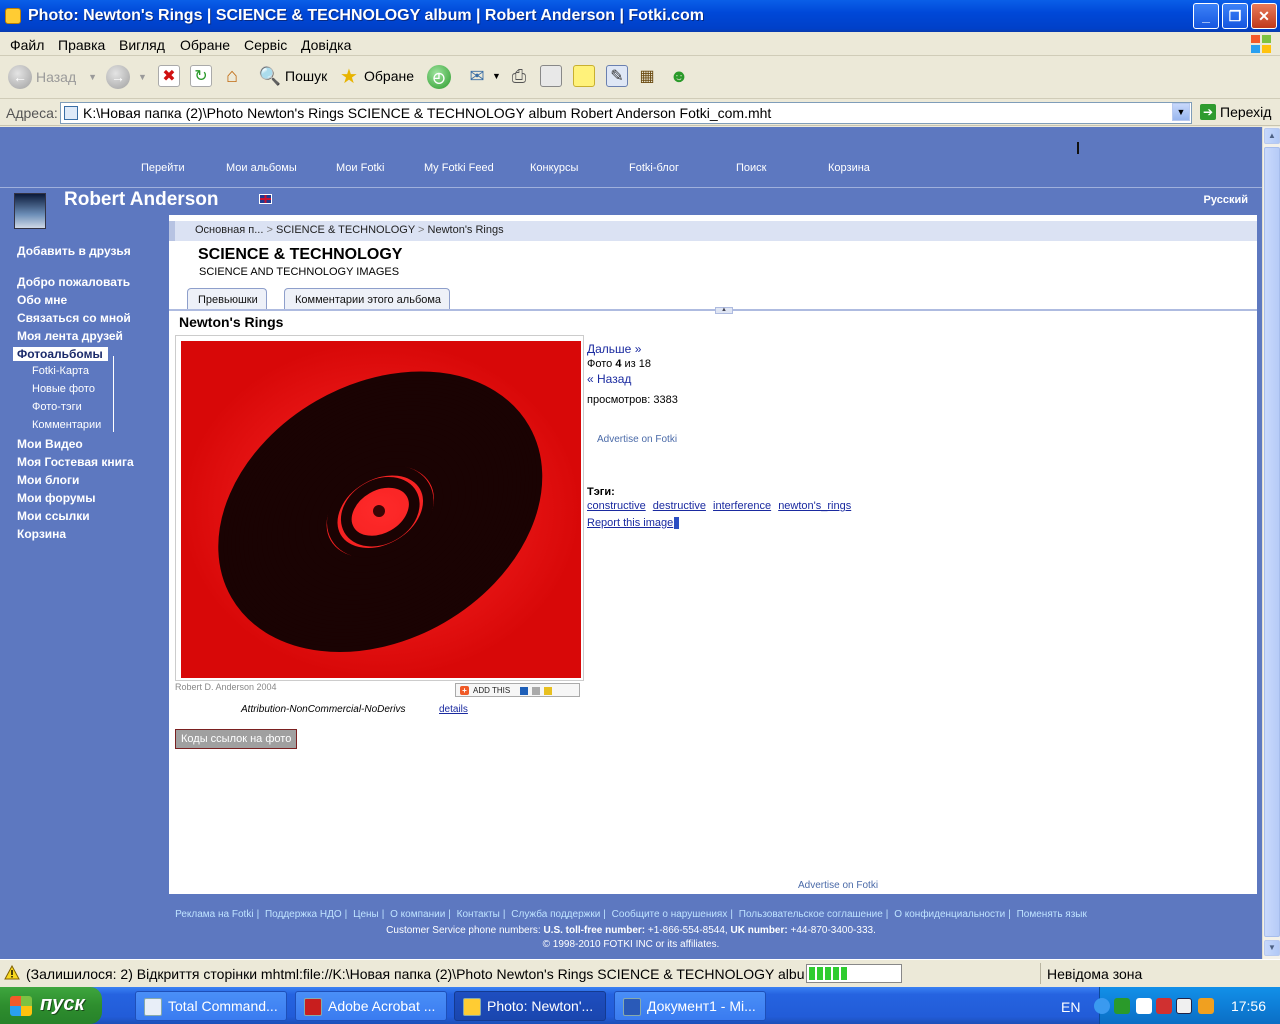 The image size is (1280, 1024). I want to click on sidebar-item-contact: Связаться со мной, so click(74, 318).